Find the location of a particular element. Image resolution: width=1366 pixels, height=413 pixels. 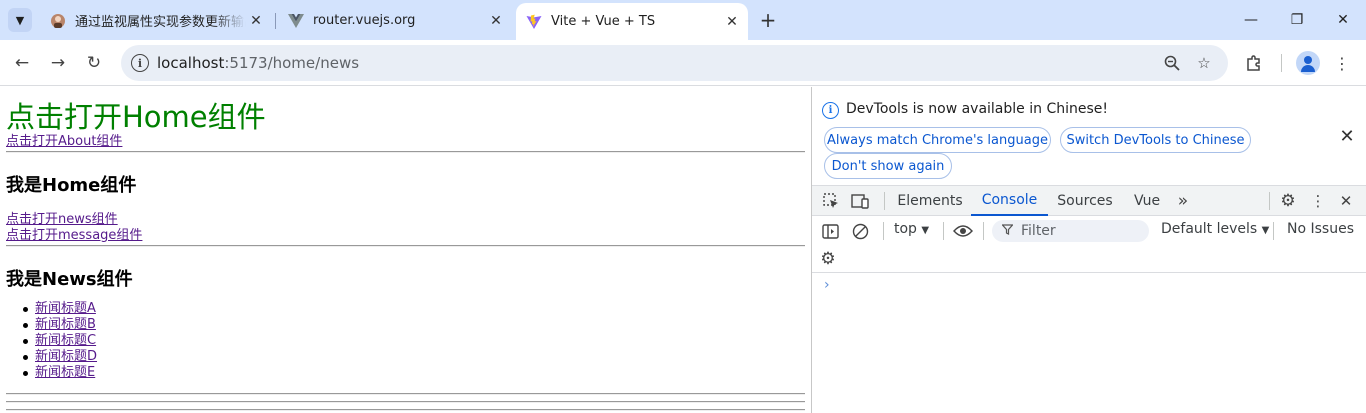

clear-console-icon is located at coordinates (860, 231).